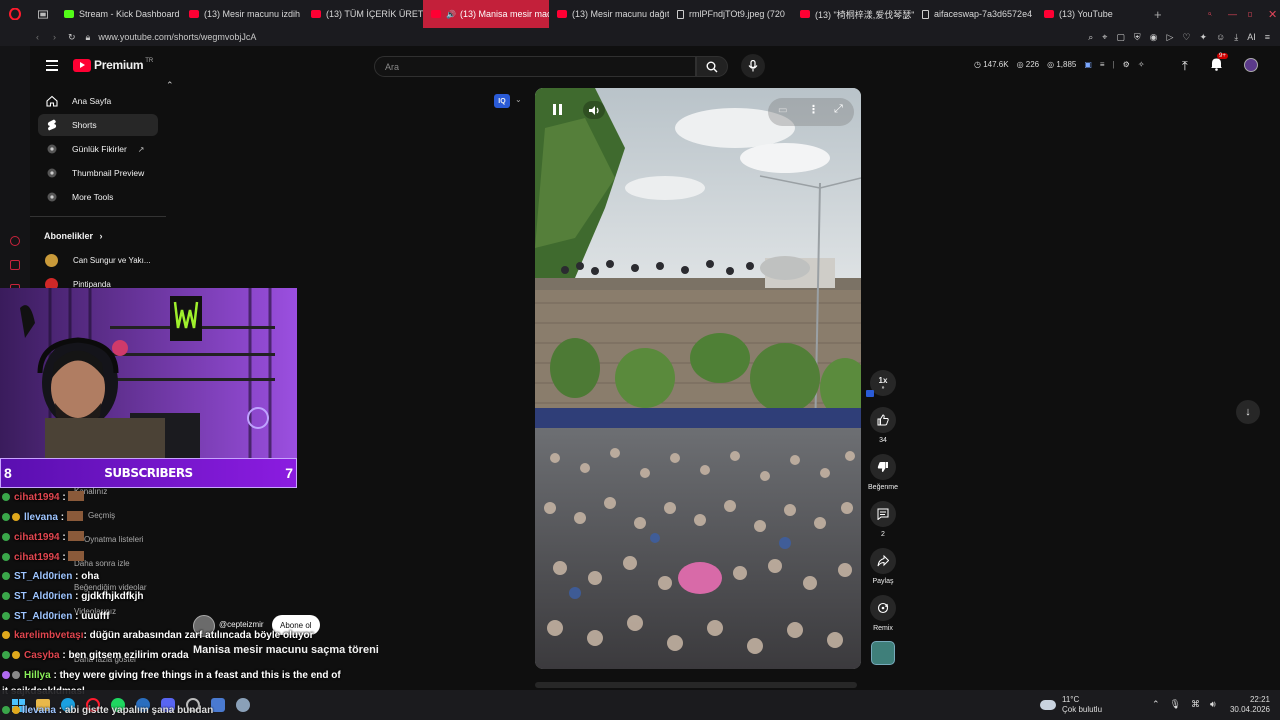  Describe the element at coordinates (1195, 704) in the screenshot. I see `network-icon: ⌘` at that location.